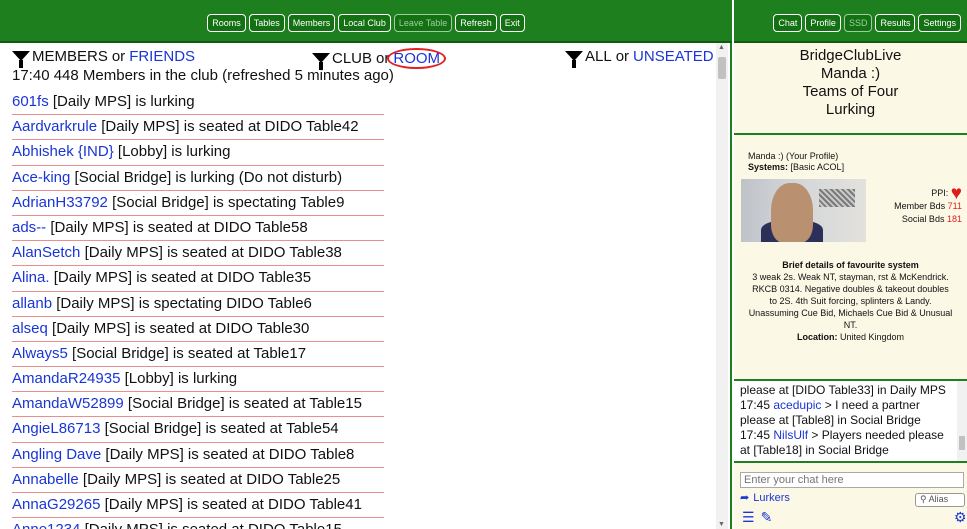 This screenshot has height=529, width=967. I want to click on member-row: AmandaR24935 [Lobby] is lurking, so click(198, 380).